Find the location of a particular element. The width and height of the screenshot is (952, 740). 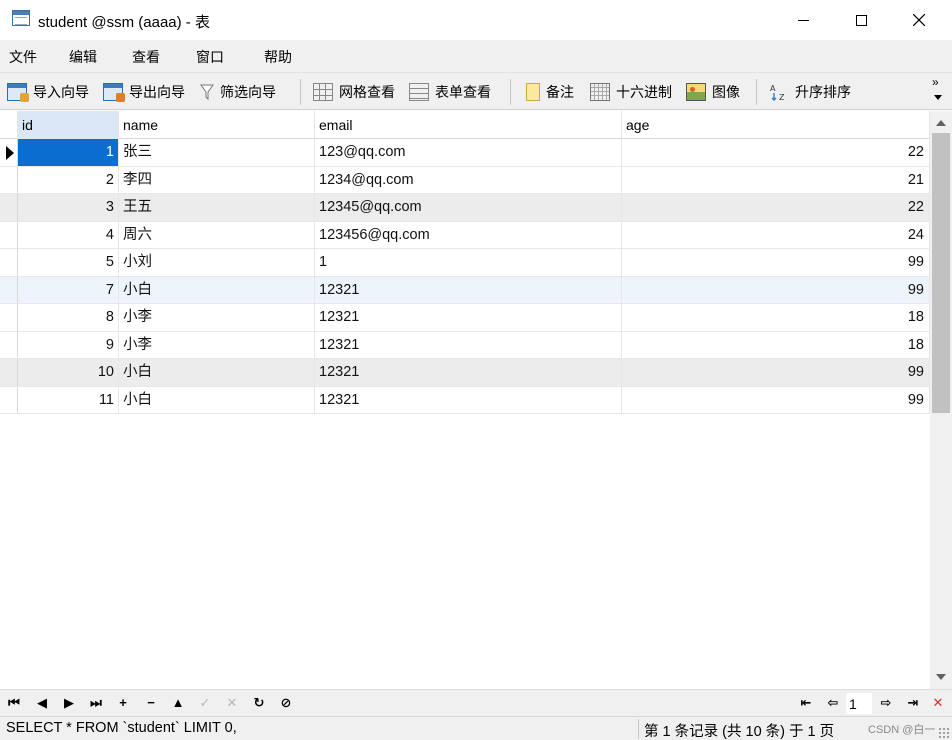

image-button: 图像 is located at coordinates (713, 92).